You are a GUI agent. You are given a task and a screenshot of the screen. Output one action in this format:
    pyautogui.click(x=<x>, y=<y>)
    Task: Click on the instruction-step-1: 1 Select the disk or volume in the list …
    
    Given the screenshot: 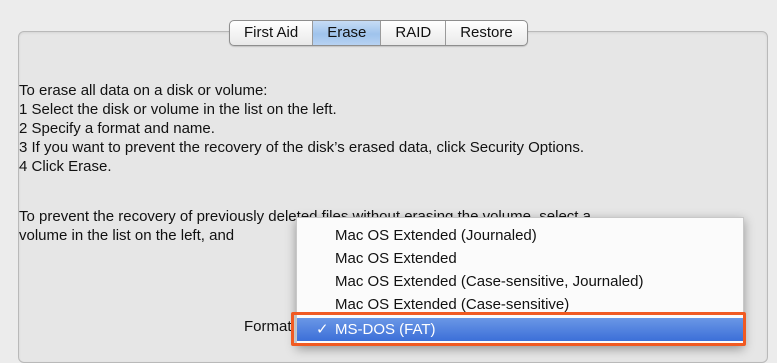 What is the action you would take?
    pyautogui.click(x=178, y=109)
    